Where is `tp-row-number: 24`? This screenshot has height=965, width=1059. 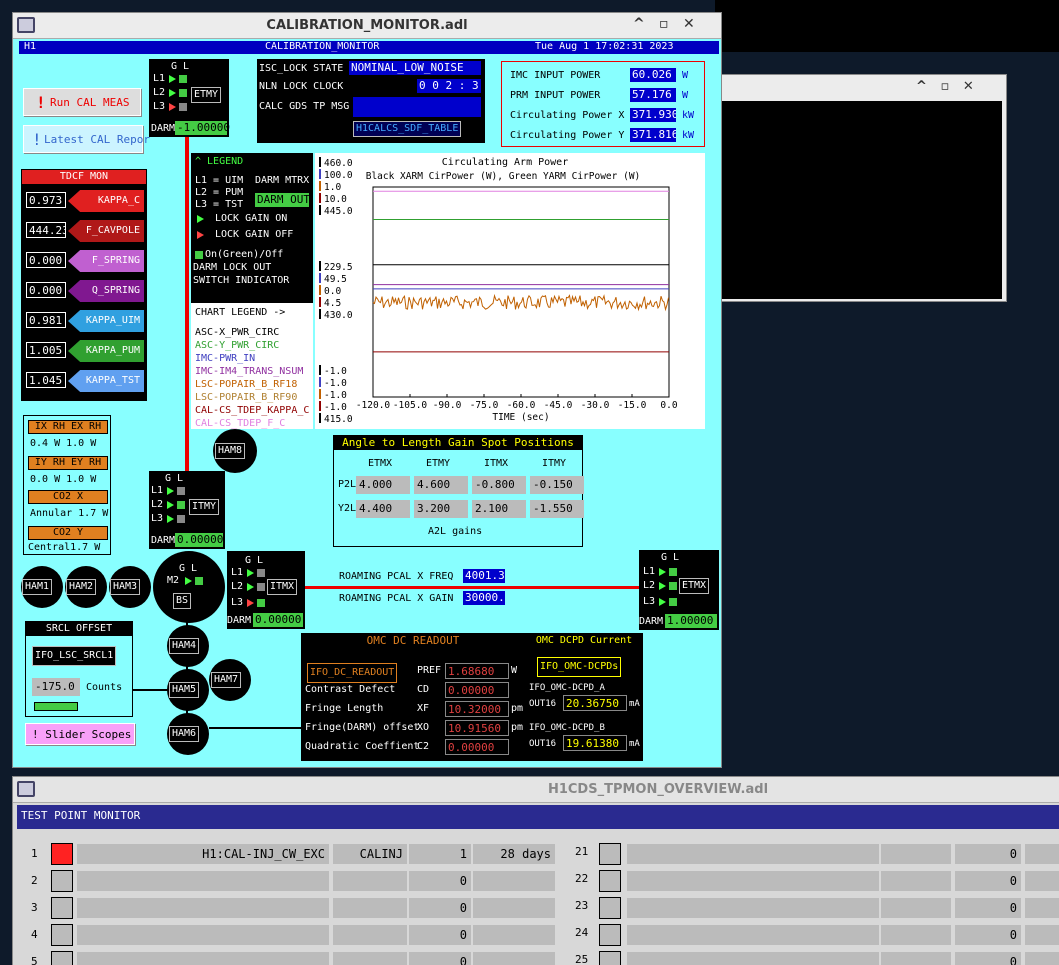 tp-row-number: 24 is located at coordinates (582, 932).